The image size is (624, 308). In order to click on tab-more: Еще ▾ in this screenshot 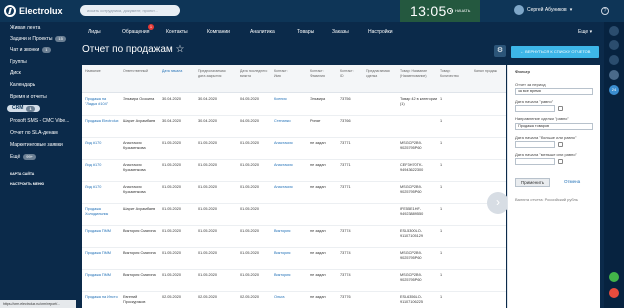, I will do `click(585, 32)`.